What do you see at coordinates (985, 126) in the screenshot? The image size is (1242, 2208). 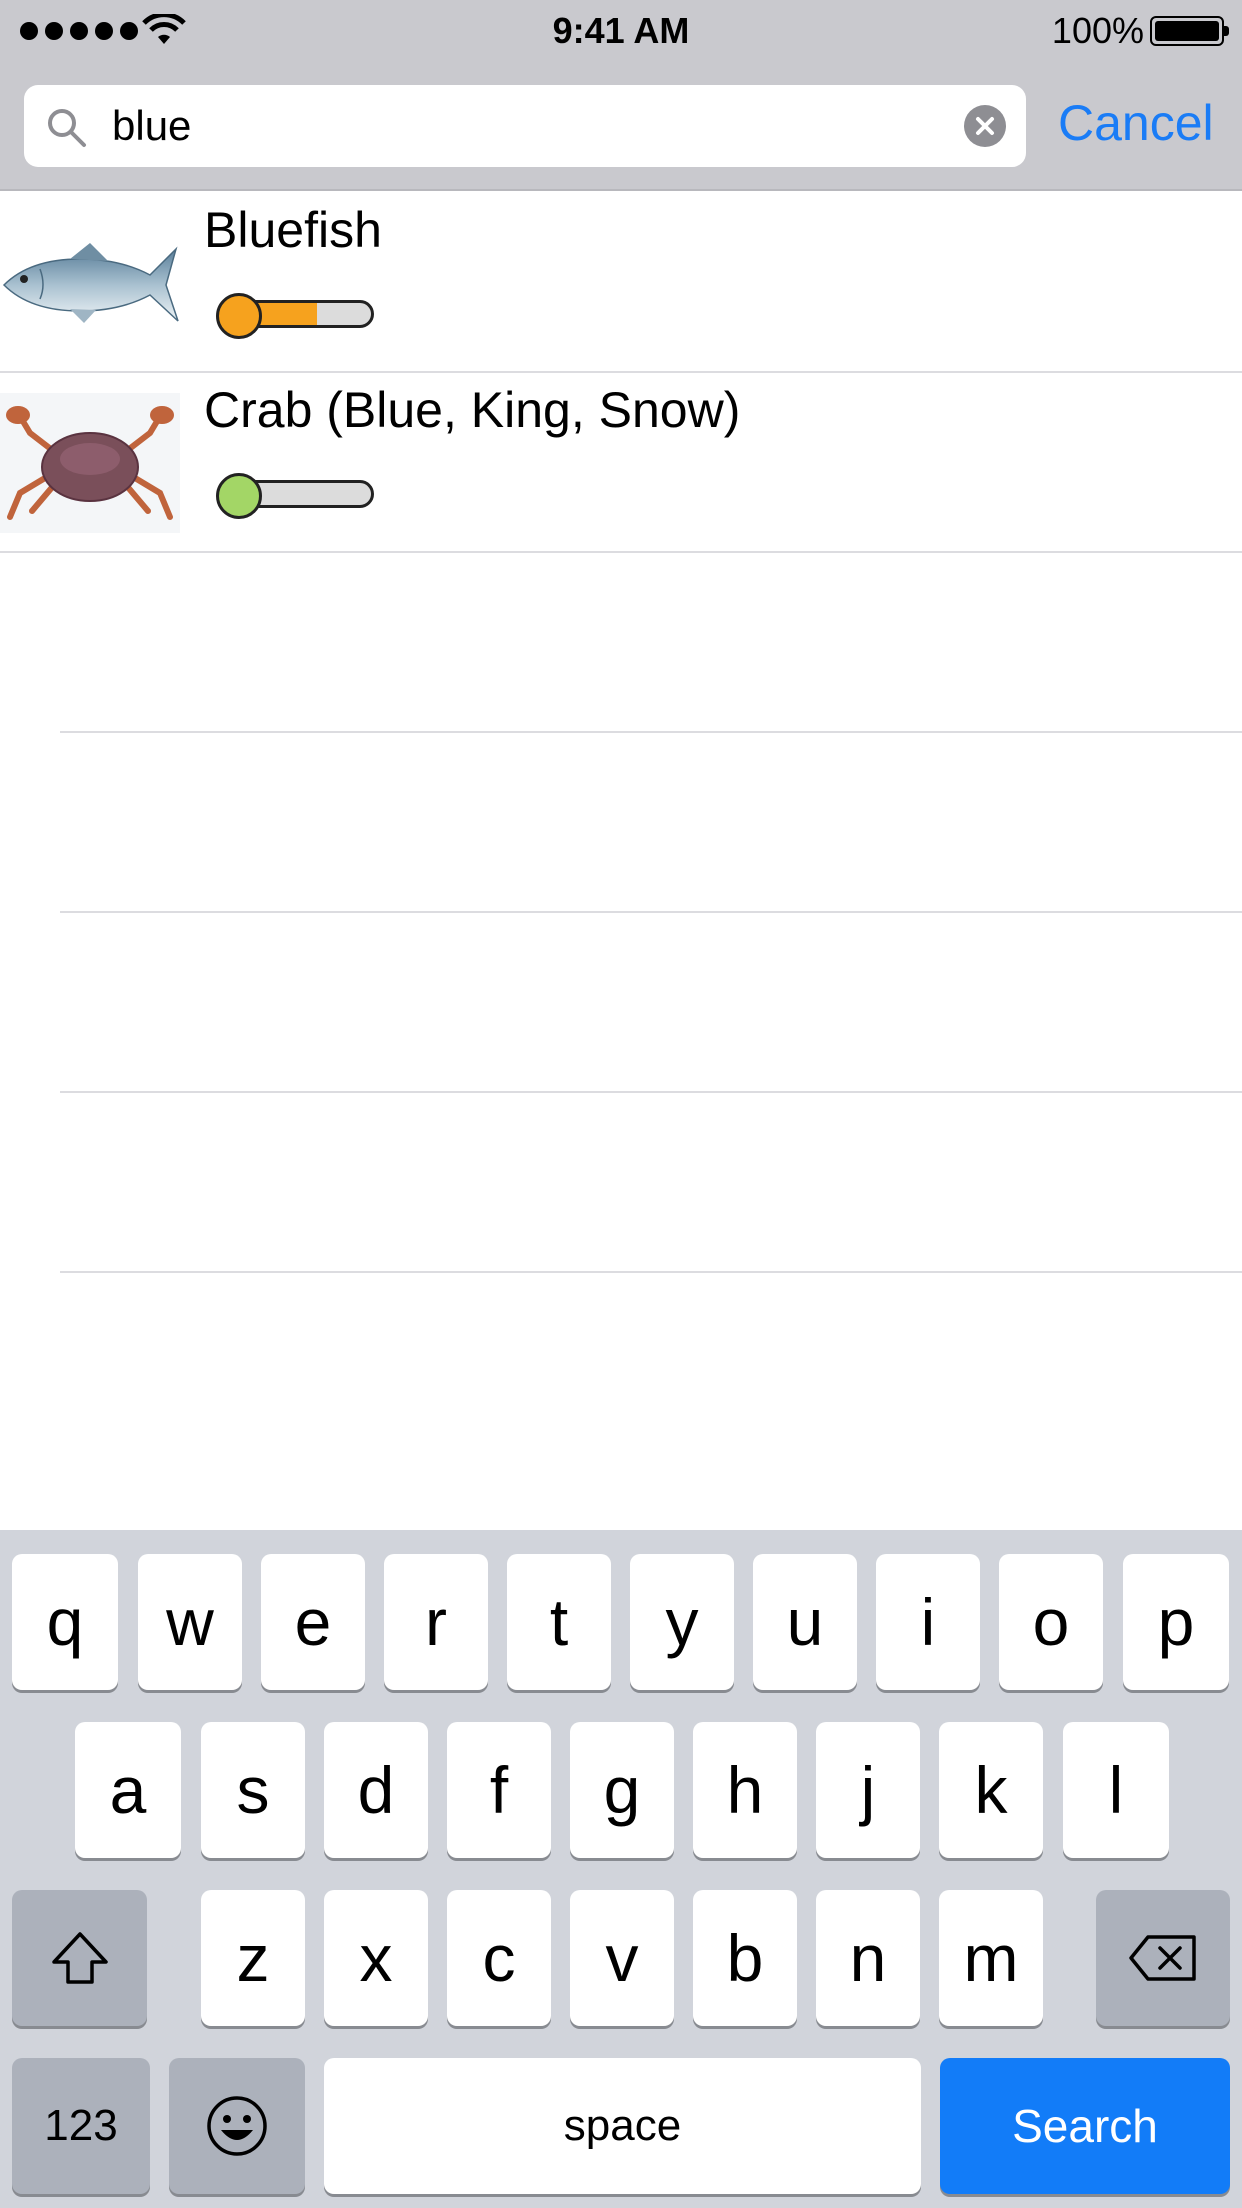 I see `clear-text-icon` at bounding box center [985, 126].